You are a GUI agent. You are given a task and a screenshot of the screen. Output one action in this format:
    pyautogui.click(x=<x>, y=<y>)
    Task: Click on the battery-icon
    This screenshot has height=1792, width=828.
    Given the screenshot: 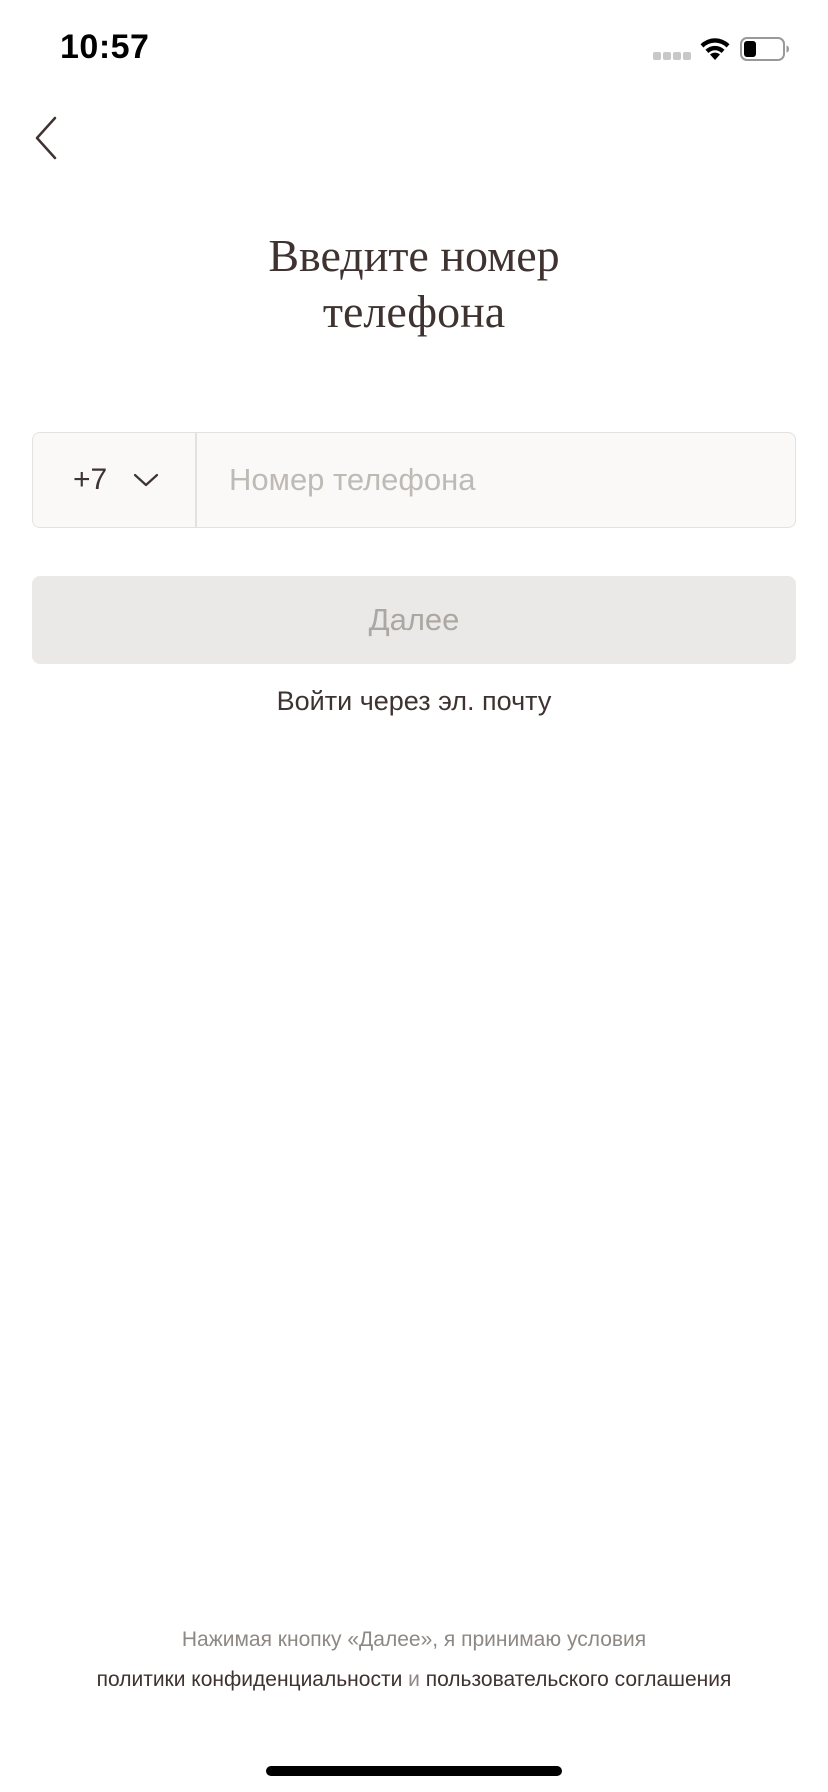 What is the action you would take?
    pyautogui.click(x=764, y=49)
    